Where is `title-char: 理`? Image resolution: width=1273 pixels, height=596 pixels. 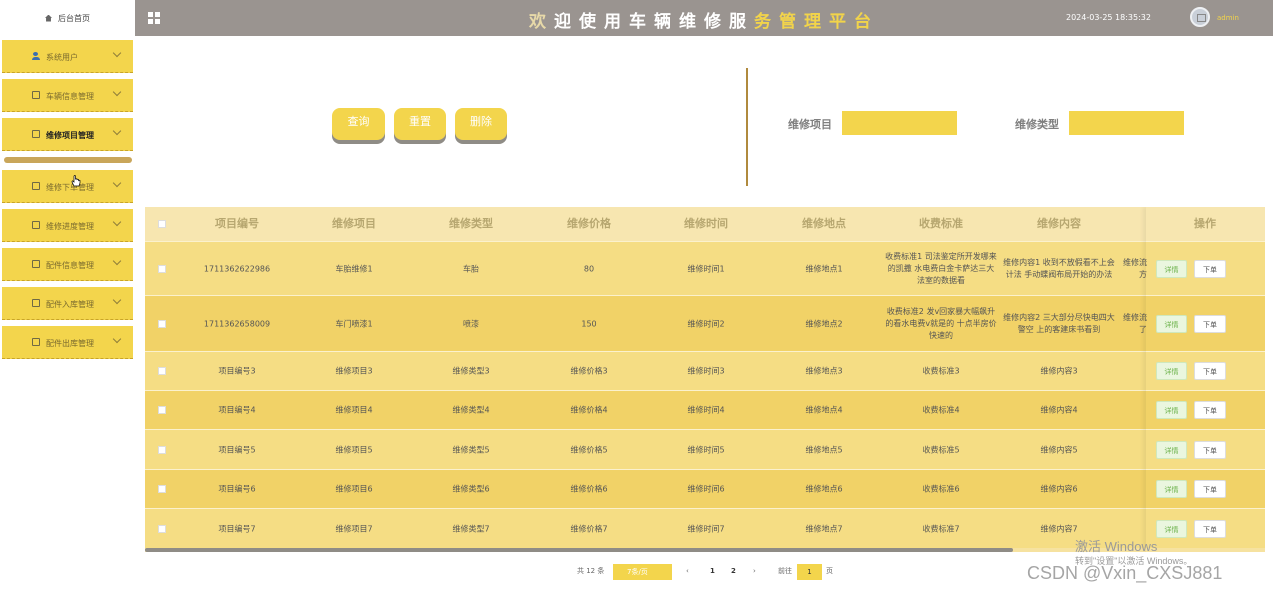
title-char: 理 is located at coordinates (816, 22).